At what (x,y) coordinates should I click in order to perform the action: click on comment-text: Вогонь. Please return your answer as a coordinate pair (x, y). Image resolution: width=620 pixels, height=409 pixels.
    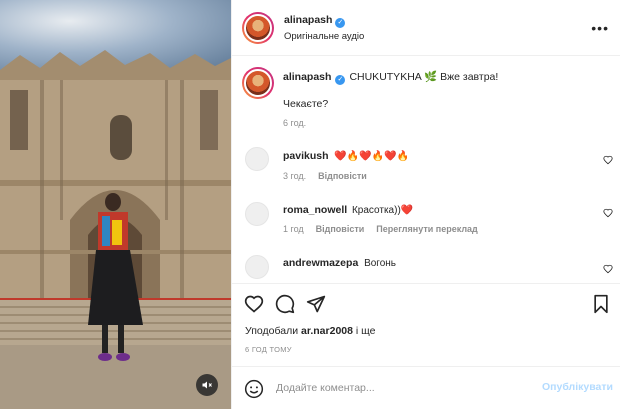
    Looking at the image, I should click on (380, 263).